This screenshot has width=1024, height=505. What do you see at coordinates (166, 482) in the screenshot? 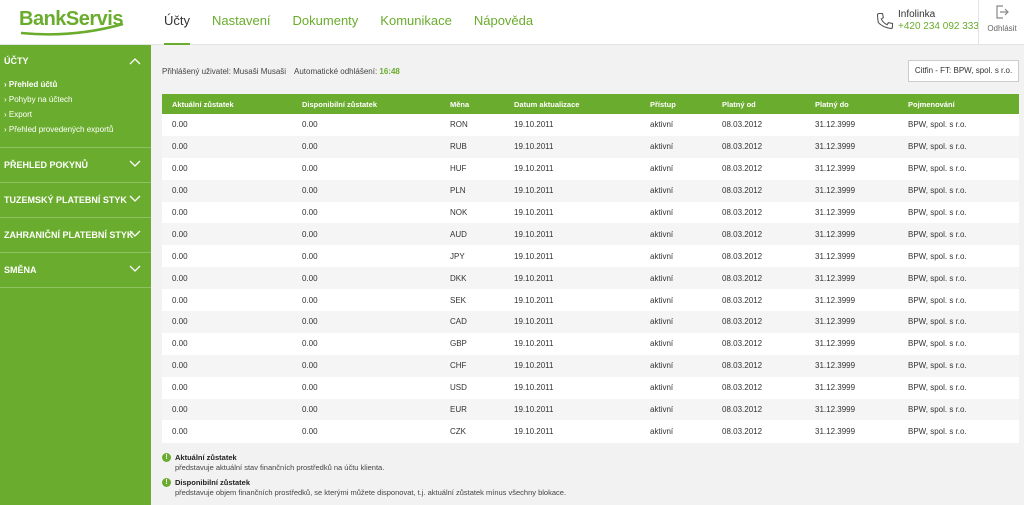
I see `info-icon: !` at bounding box center [166, 482].